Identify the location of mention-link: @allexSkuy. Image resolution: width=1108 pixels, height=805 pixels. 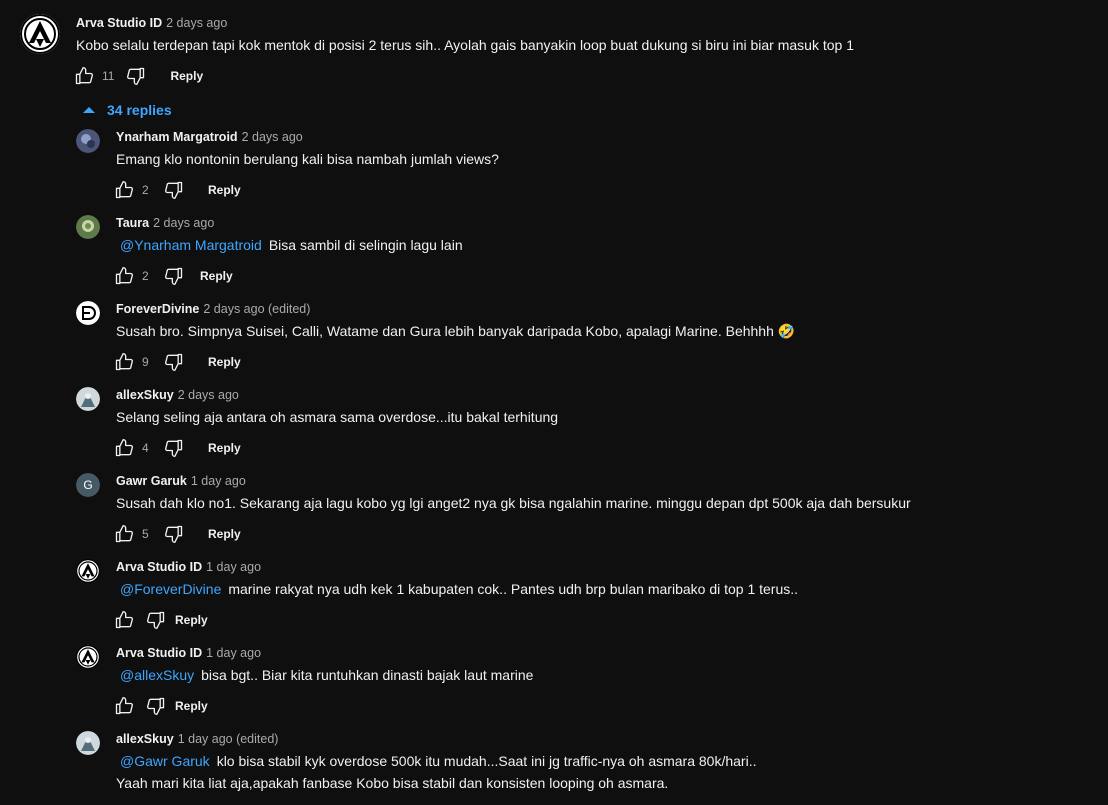
(155, 675).